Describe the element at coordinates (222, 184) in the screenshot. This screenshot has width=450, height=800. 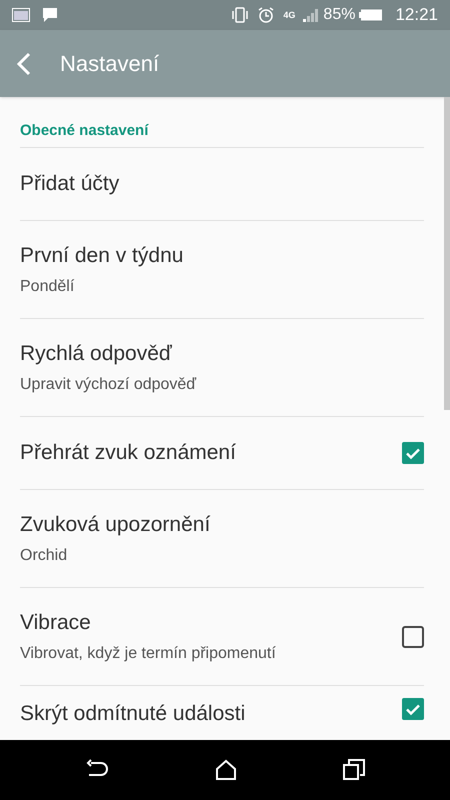
I see `settings-item: Přidat účty` at that location.